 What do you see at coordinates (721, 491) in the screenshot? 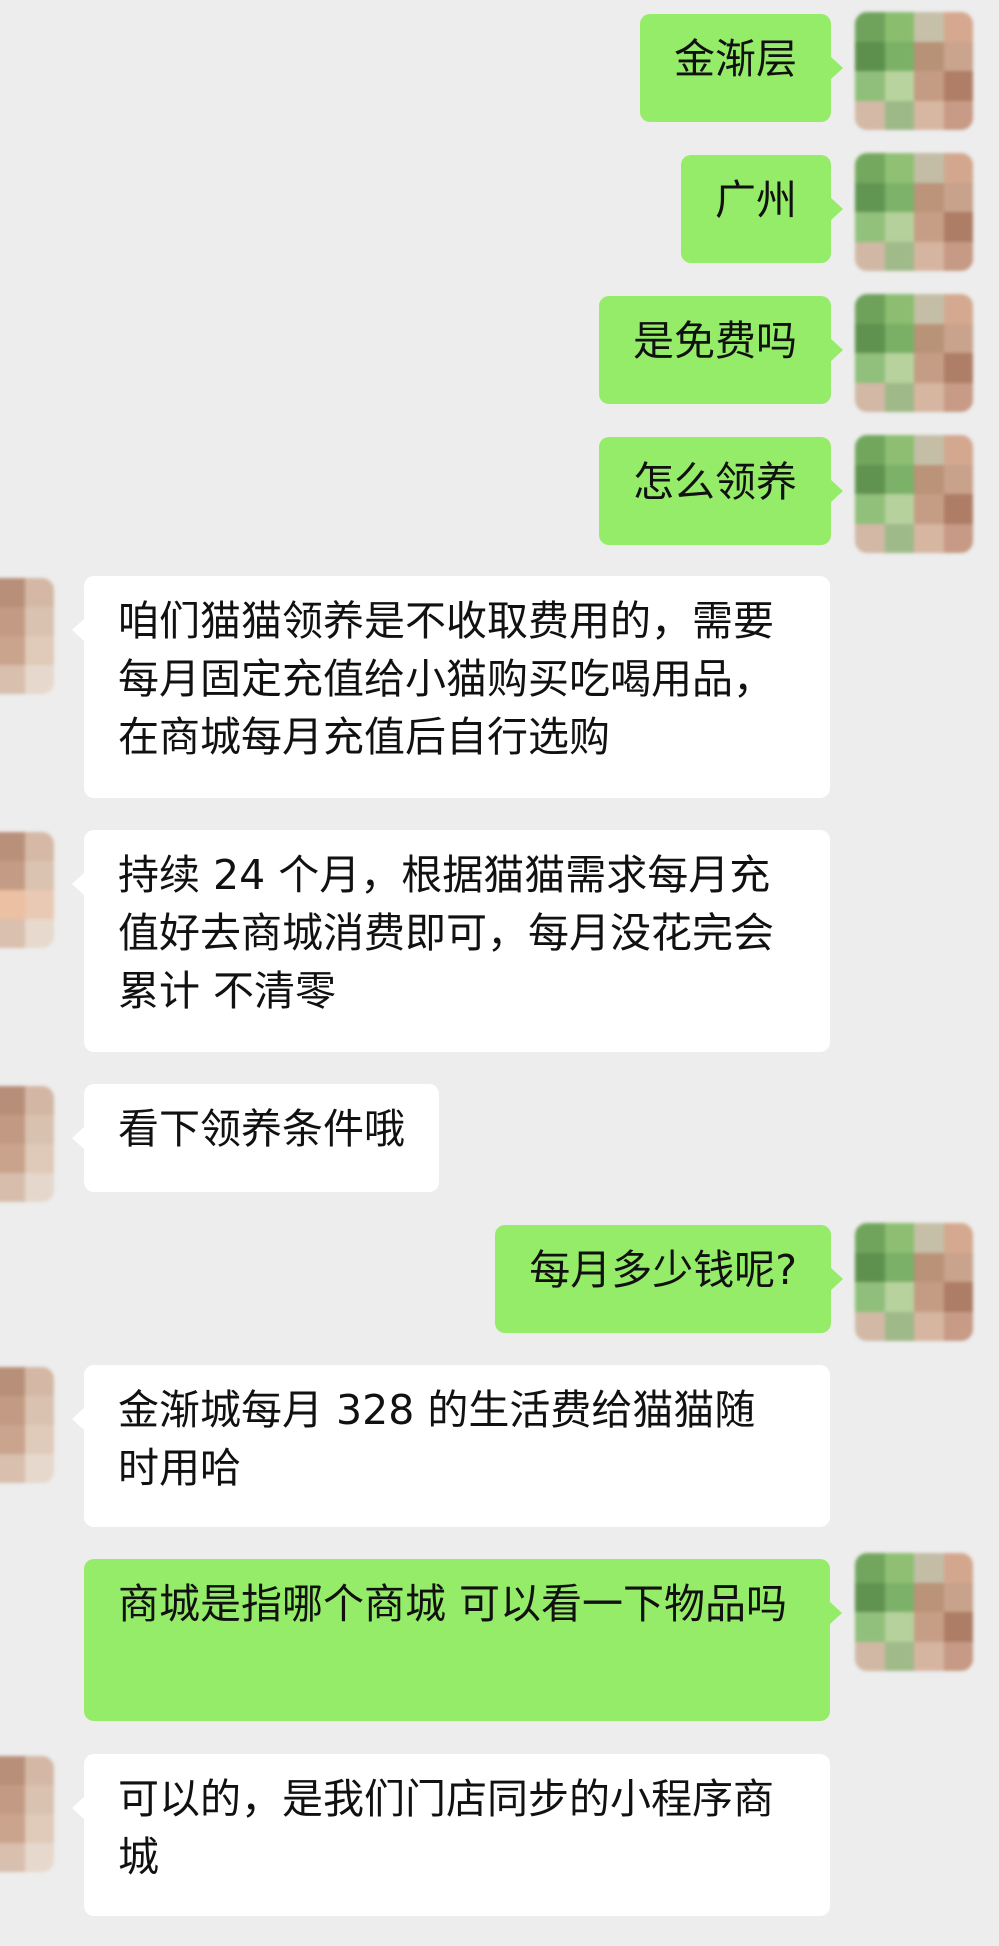
I see `message-bubble-outgoing: 怎么领养` at bounding box center [721, 491].